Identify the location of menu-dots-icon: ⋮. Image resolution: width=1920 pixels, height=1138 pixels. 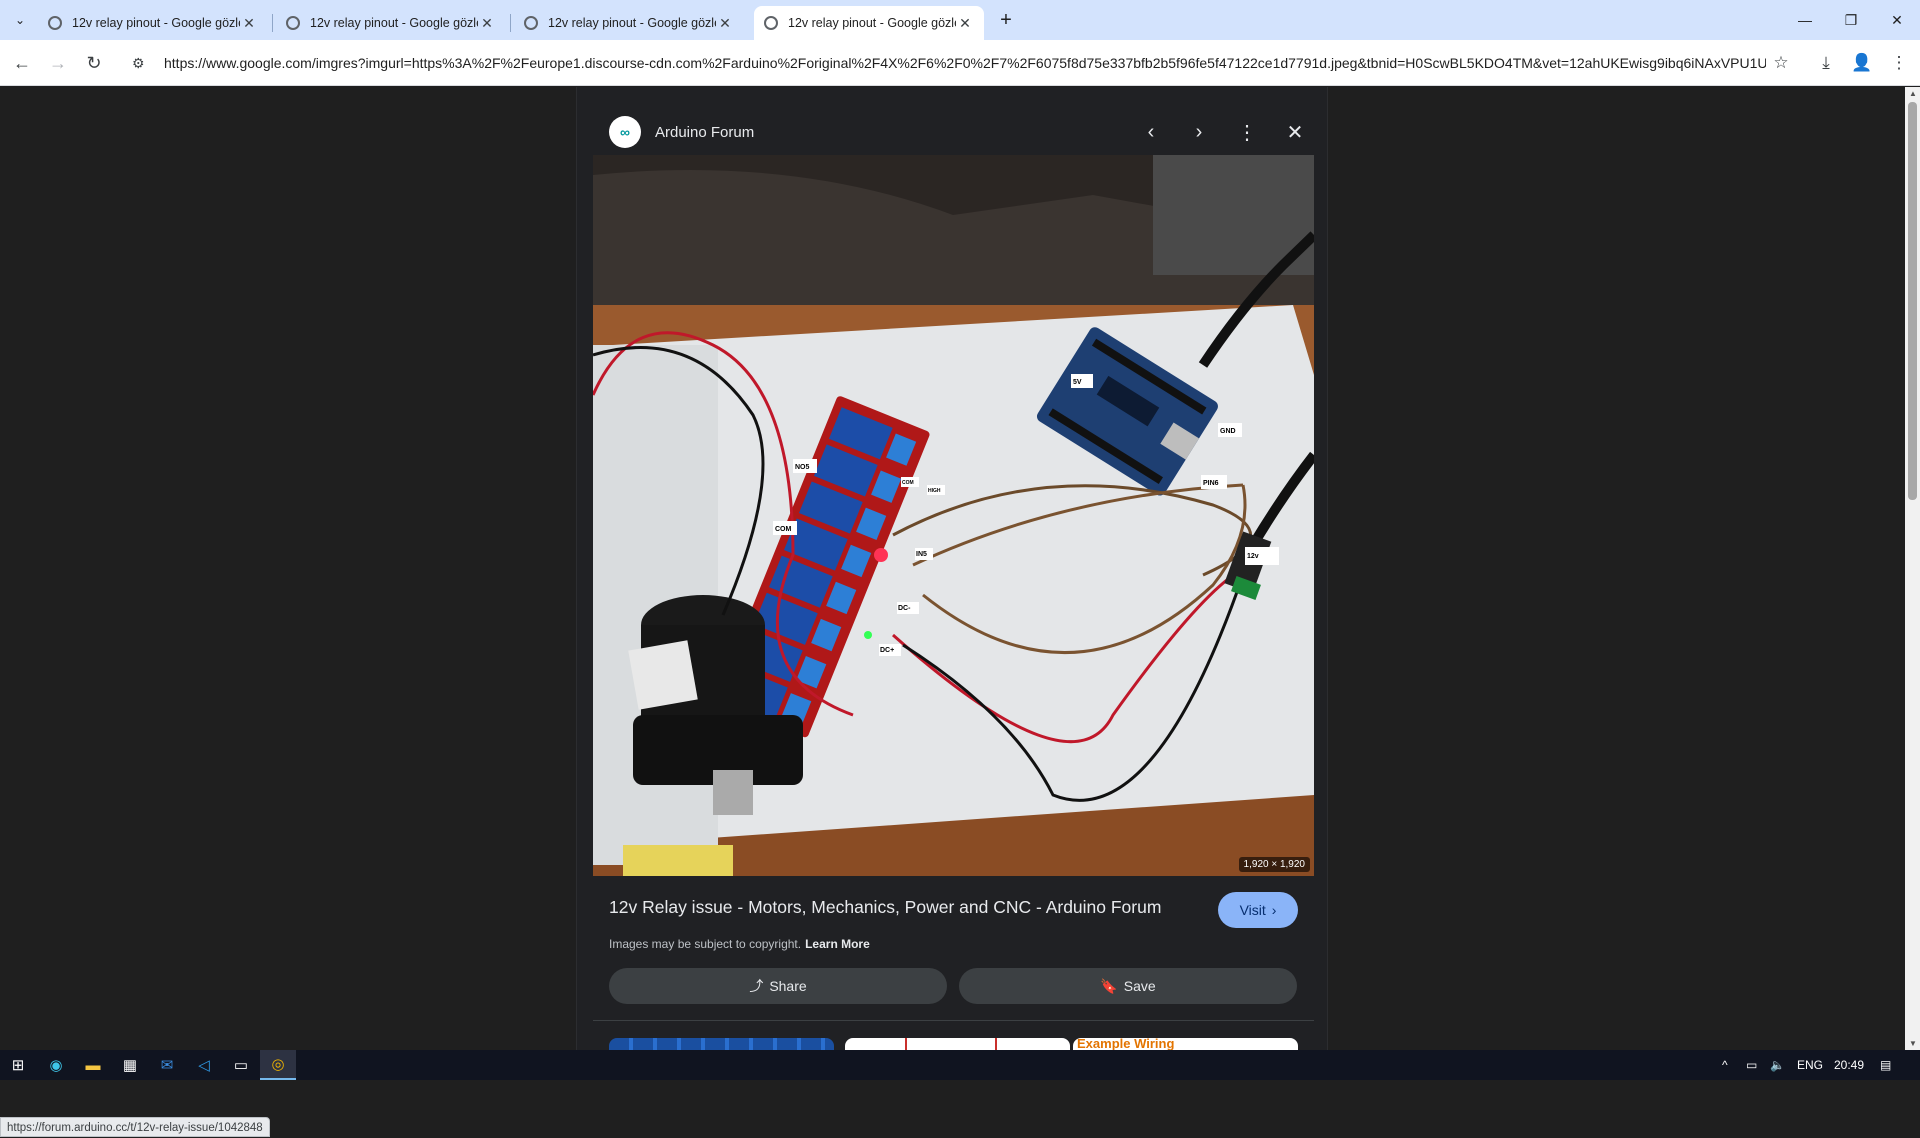
(1899, 63).